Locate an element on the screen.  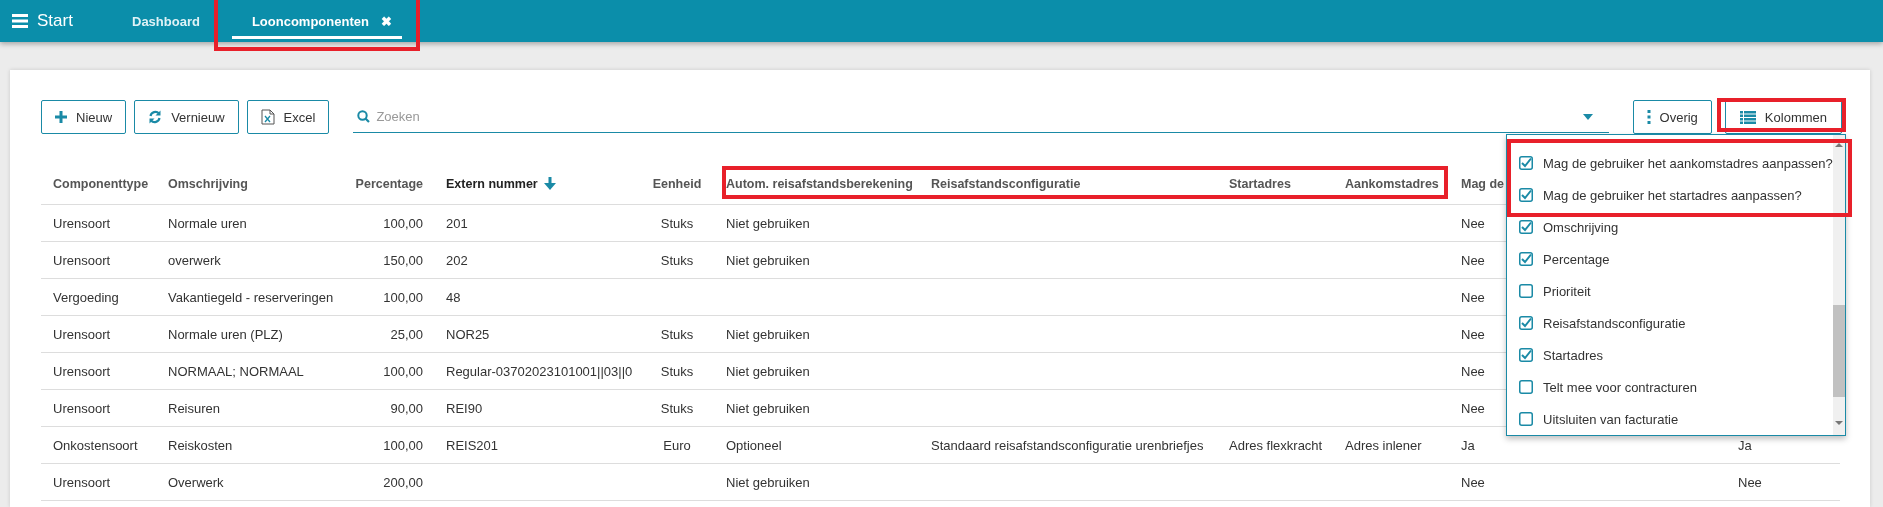
column-header: Startadres is located at coordinates (1260, 184).